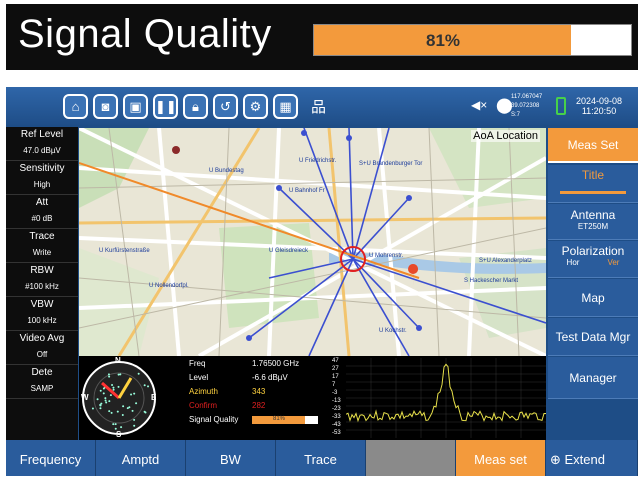 The height and width of the screenshot is (480, 641). Describe the element at coordinates (593, 298) in the screenshot. I see `softkey-map: Map` at that location.